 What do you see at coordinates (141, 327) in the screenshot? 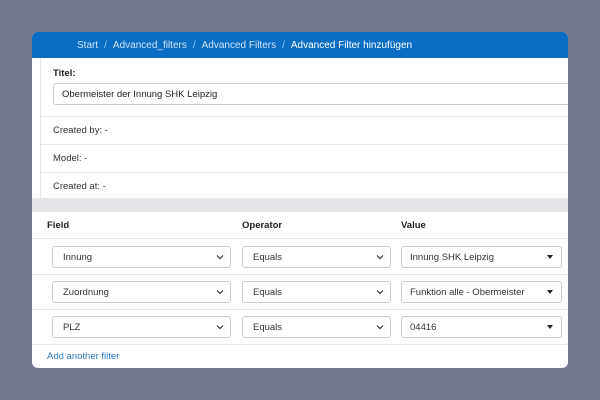
I see `field-select: PLZ` at bounding box center [141, 327].